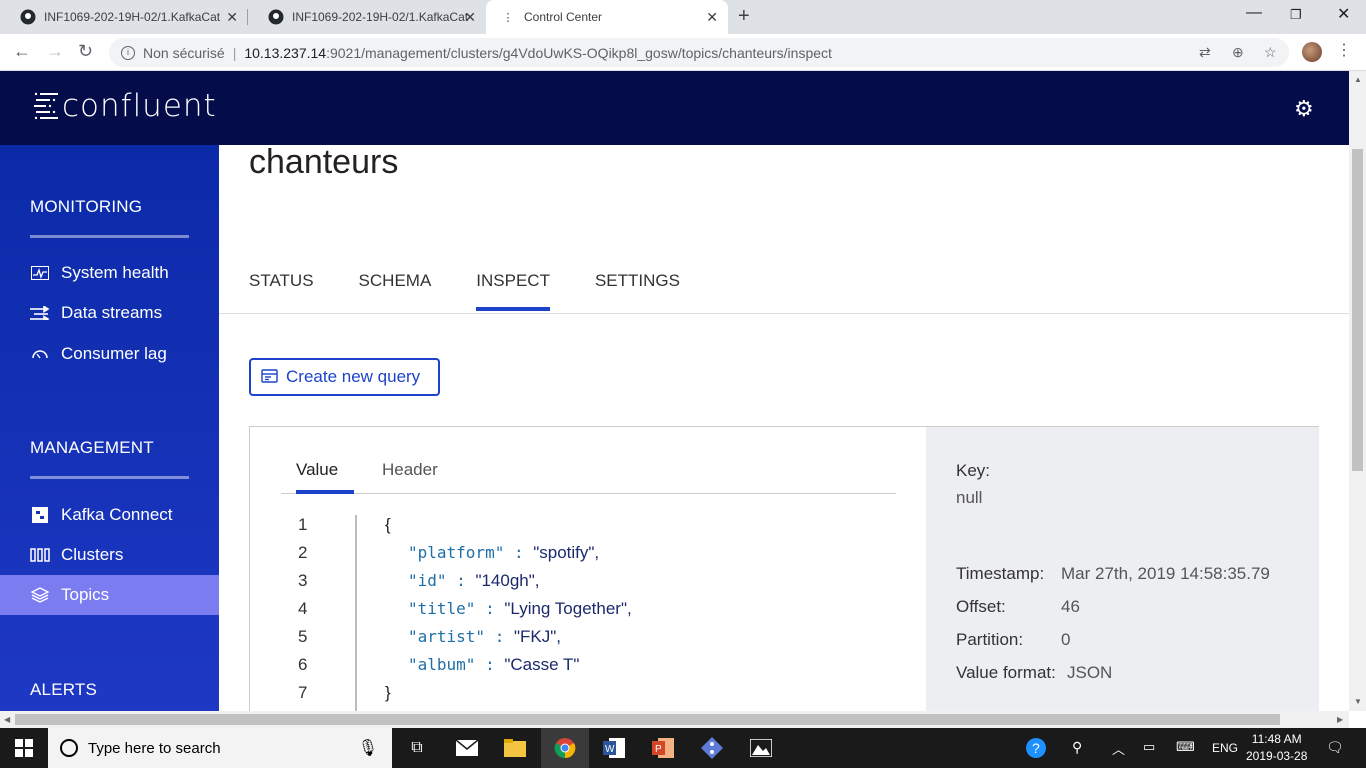 The height and width of the screenshot is (768, 1366). Describe the element at coordinates (1312, 52) in the screenshot. I see `profile-avatar` at that location.